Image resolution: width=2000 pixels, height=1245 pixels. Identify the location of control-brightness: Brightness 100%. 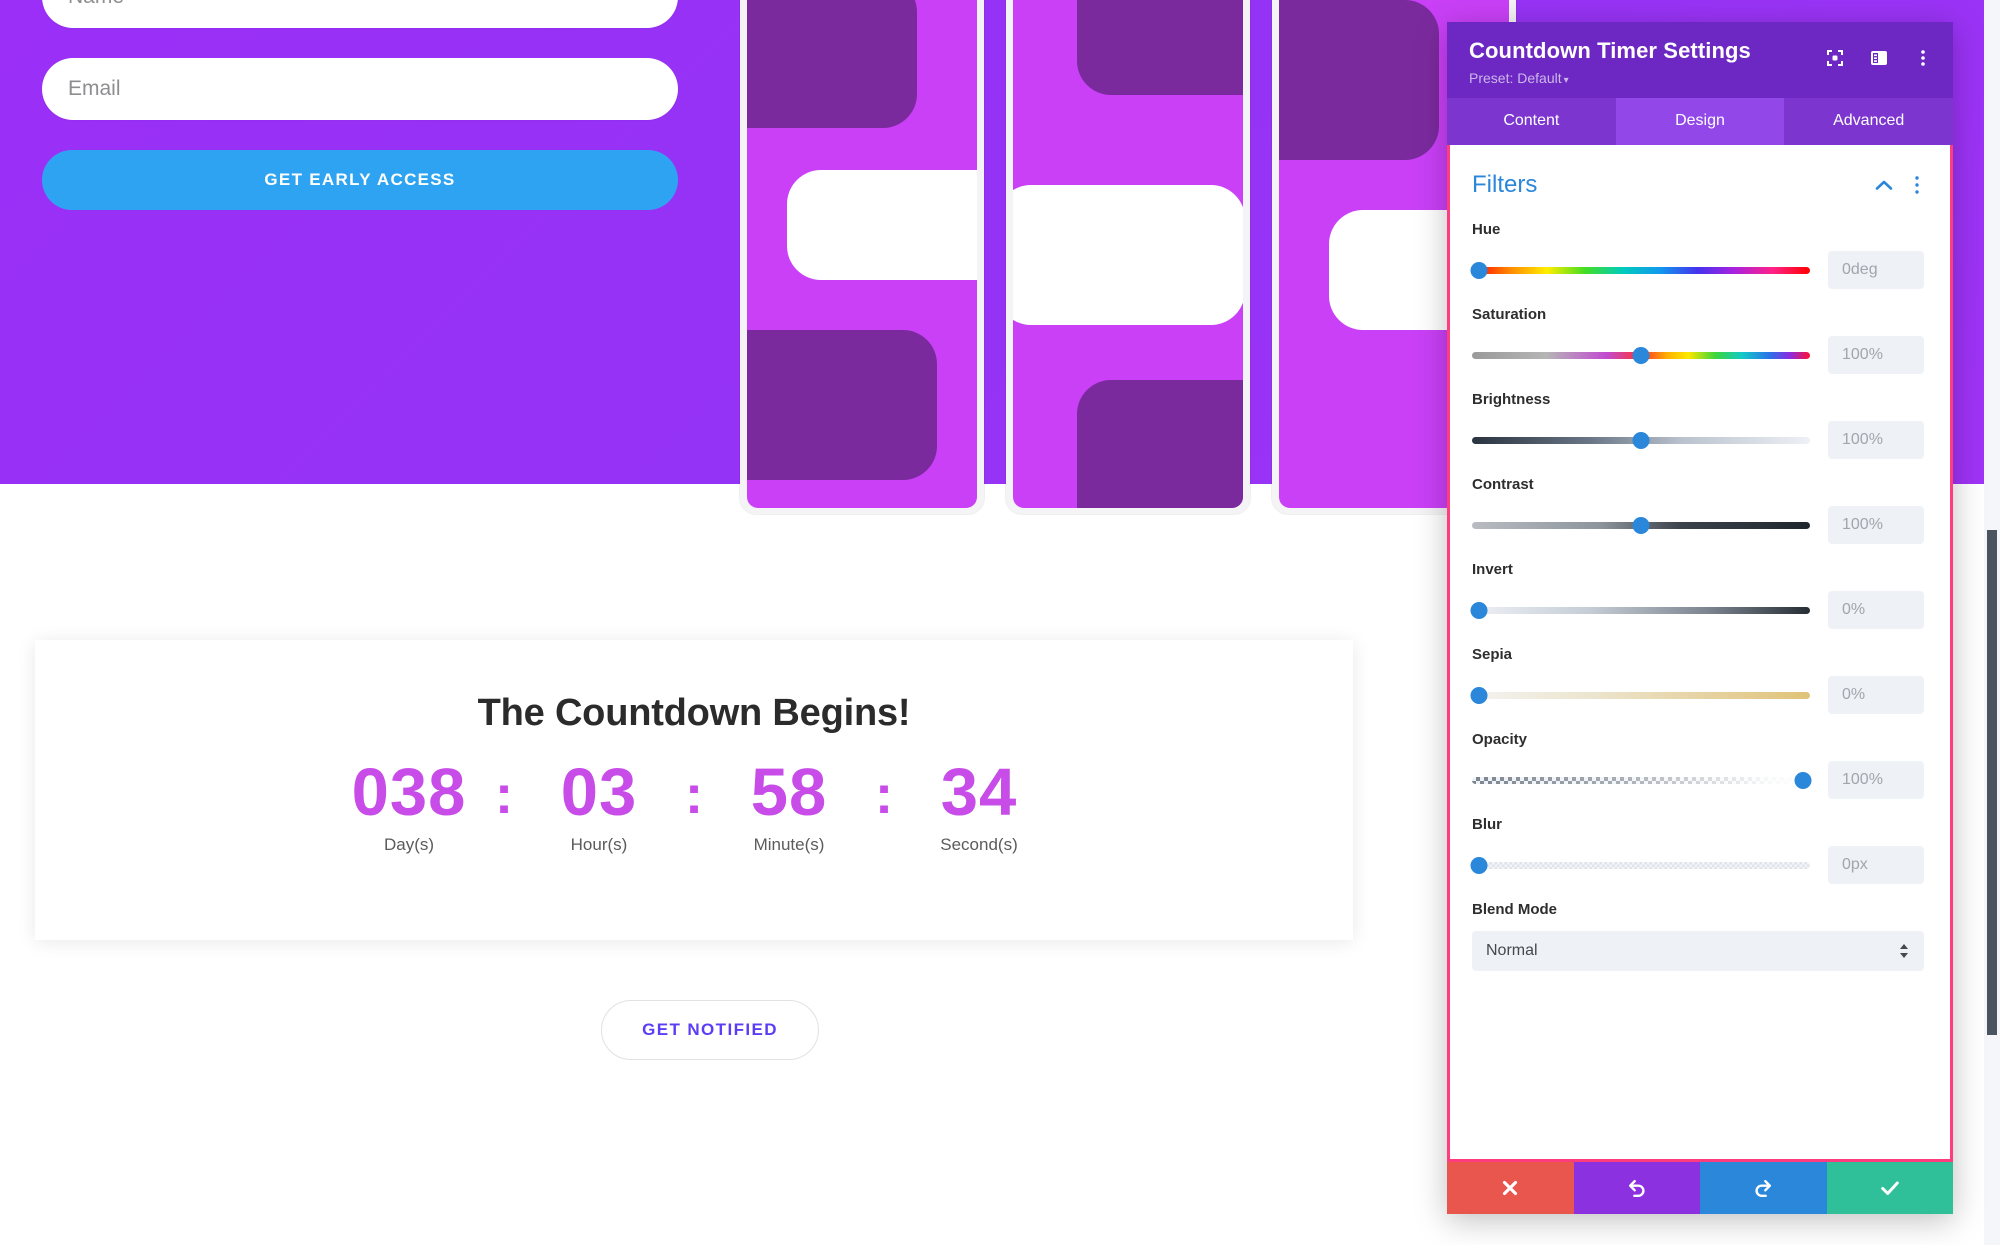
(1698, 425).